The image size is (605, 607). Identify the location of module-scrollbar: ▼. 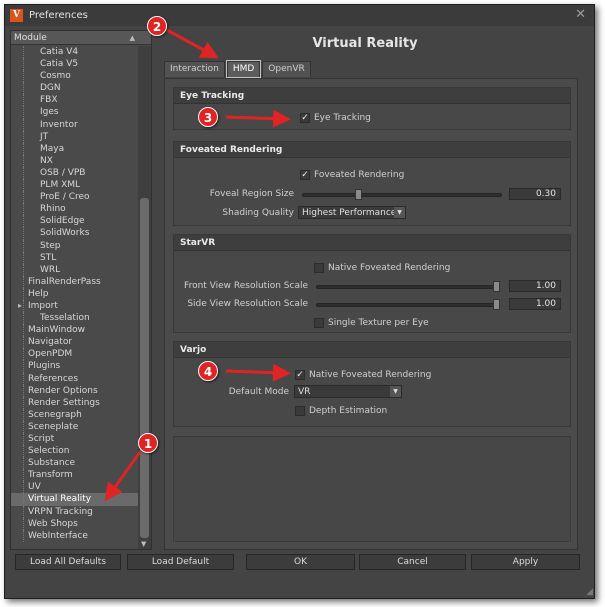
(144, 297).